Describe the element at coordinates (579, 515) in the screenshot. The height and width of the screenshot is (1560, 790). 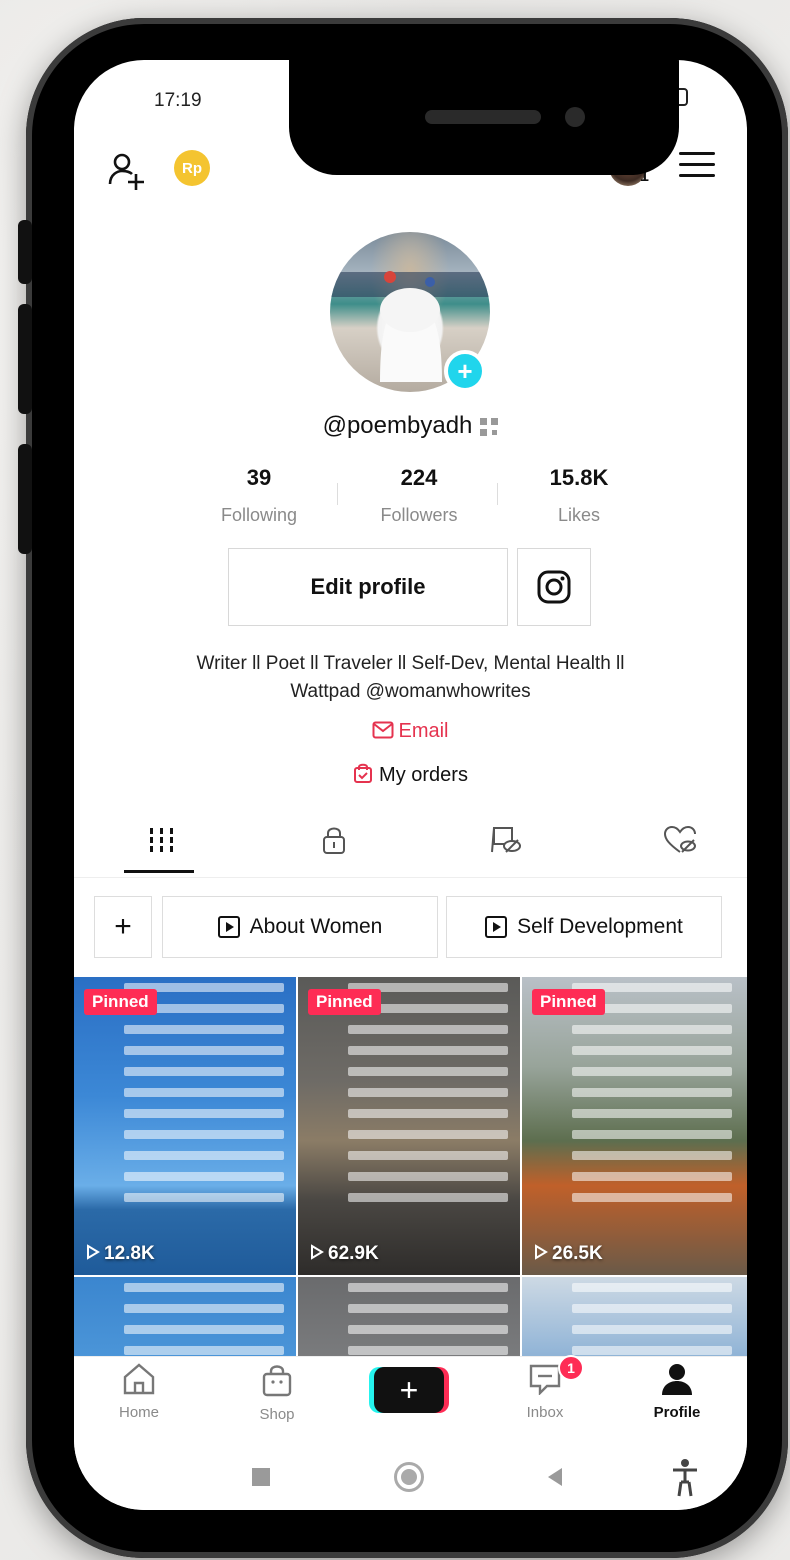
I see `likes-label: Likes` at that location.